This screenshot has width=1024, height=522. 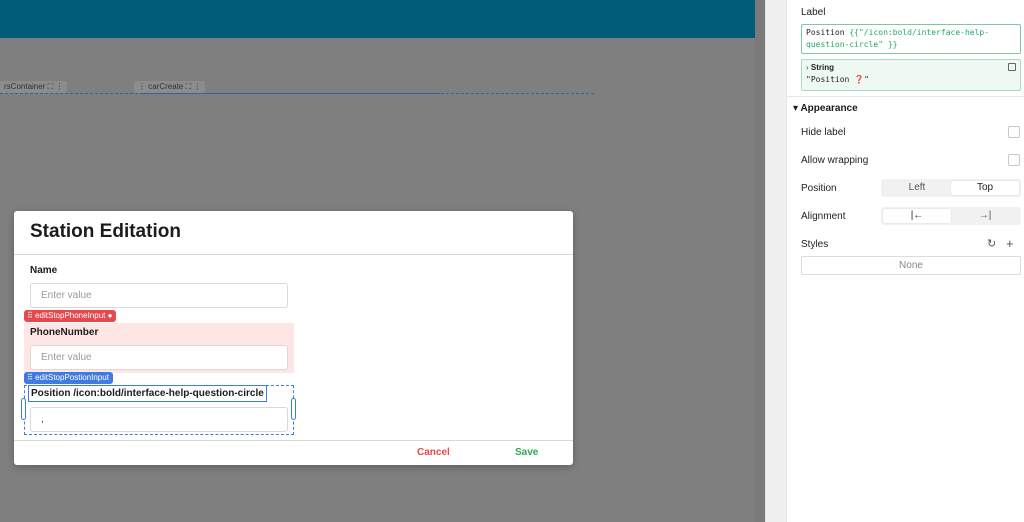 I want to click on alignment-property-label: Alignment, so click(x=823, y=216).